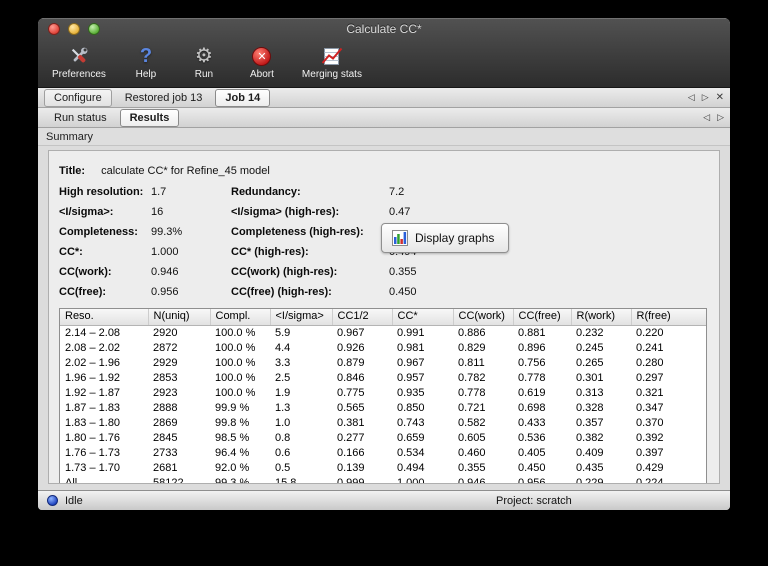 This screenshot has height=566, width=768. I want to click on titlebar: Calculate CC*, so click(384, 29).